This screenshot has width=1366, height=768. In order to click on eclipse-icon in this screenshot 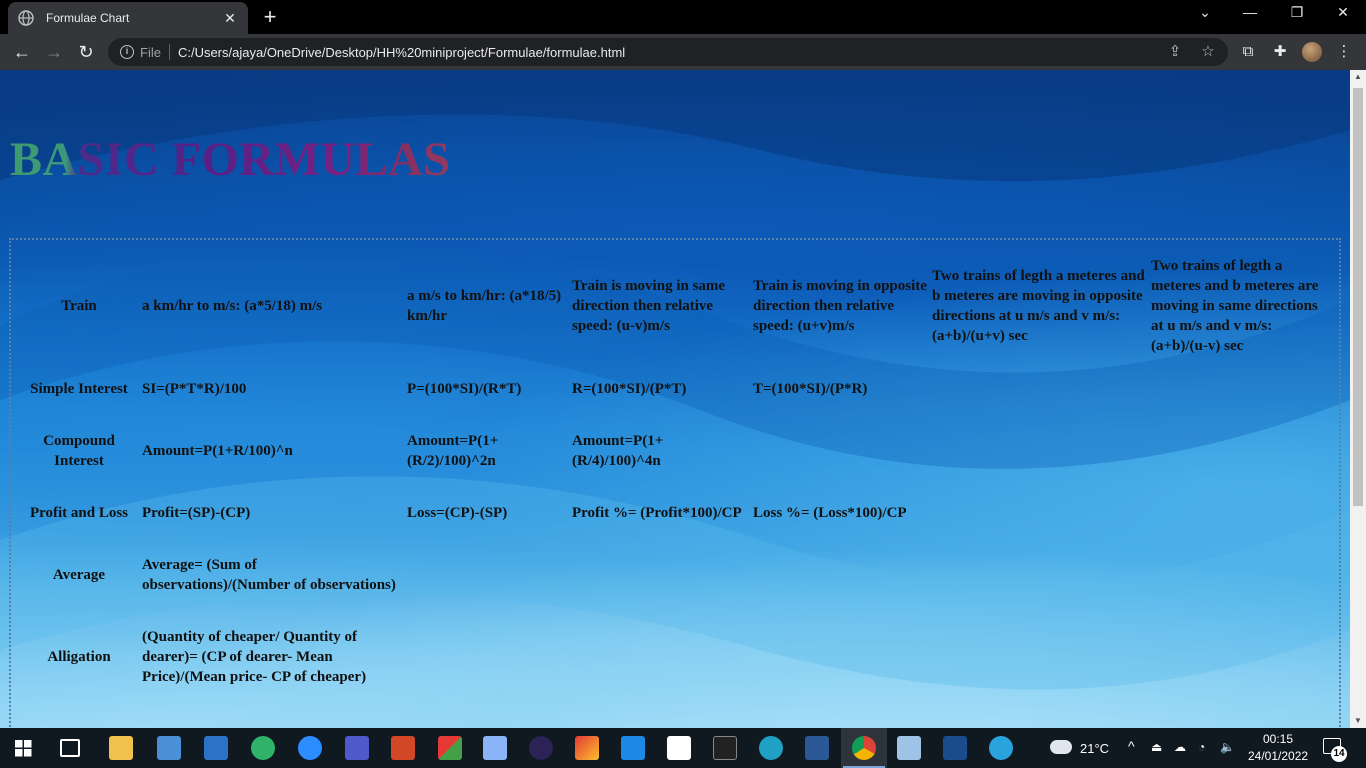, I will do `click(541, 748)`.